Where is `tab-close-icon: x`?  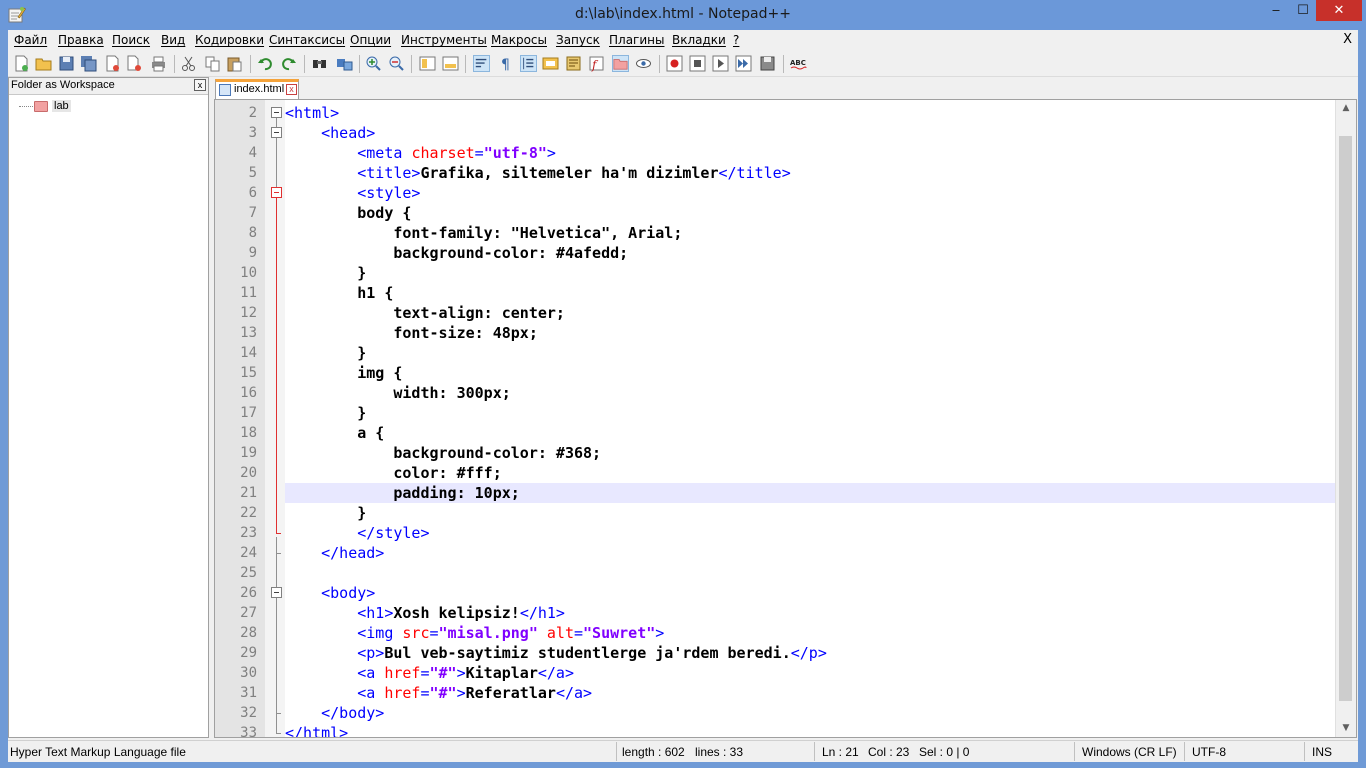 tab-close-icon: x is located at coordinates (291, 89).